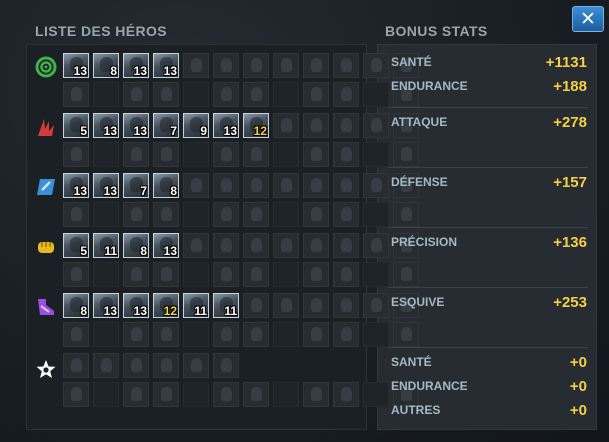 The image size is (609, 442). Describe the element at coordinates (136, 185) in the screenshot. I see `hero-portrait-tech: 7` at that location.